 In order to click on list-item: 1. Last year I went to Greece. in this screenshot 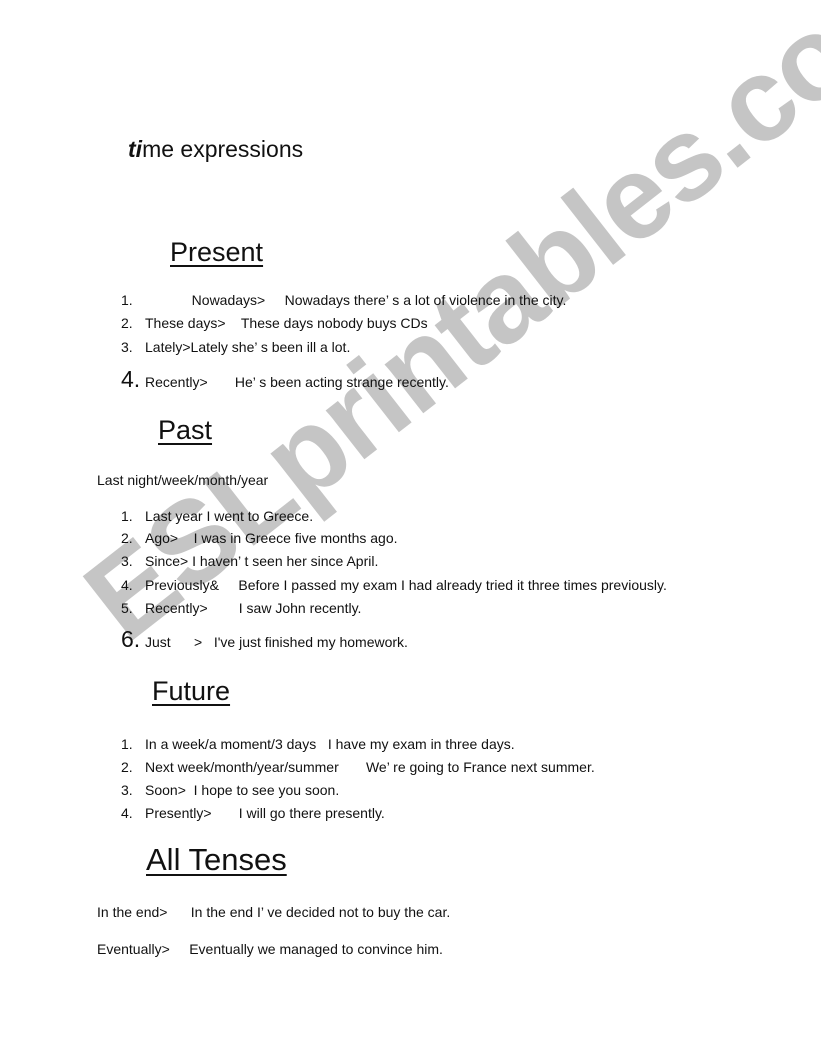, I will do `click(217, 516)`.